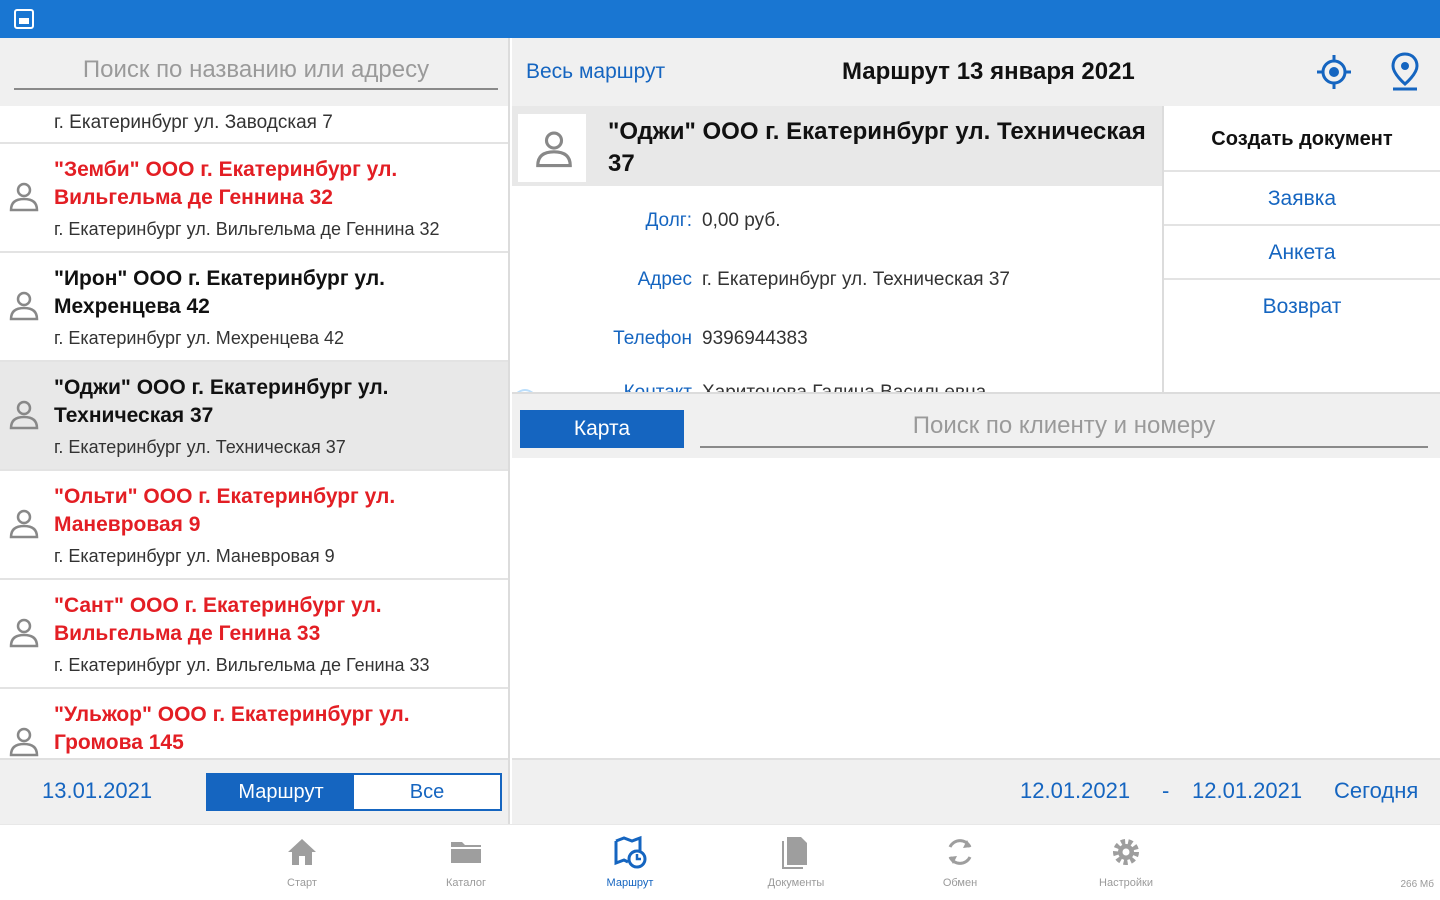 This screenshot has height=900, width=1440. What do you see at coordinates (668, 220) in the screenshot?
I see `field-label: Долг:` at bounding box center [668, 220].